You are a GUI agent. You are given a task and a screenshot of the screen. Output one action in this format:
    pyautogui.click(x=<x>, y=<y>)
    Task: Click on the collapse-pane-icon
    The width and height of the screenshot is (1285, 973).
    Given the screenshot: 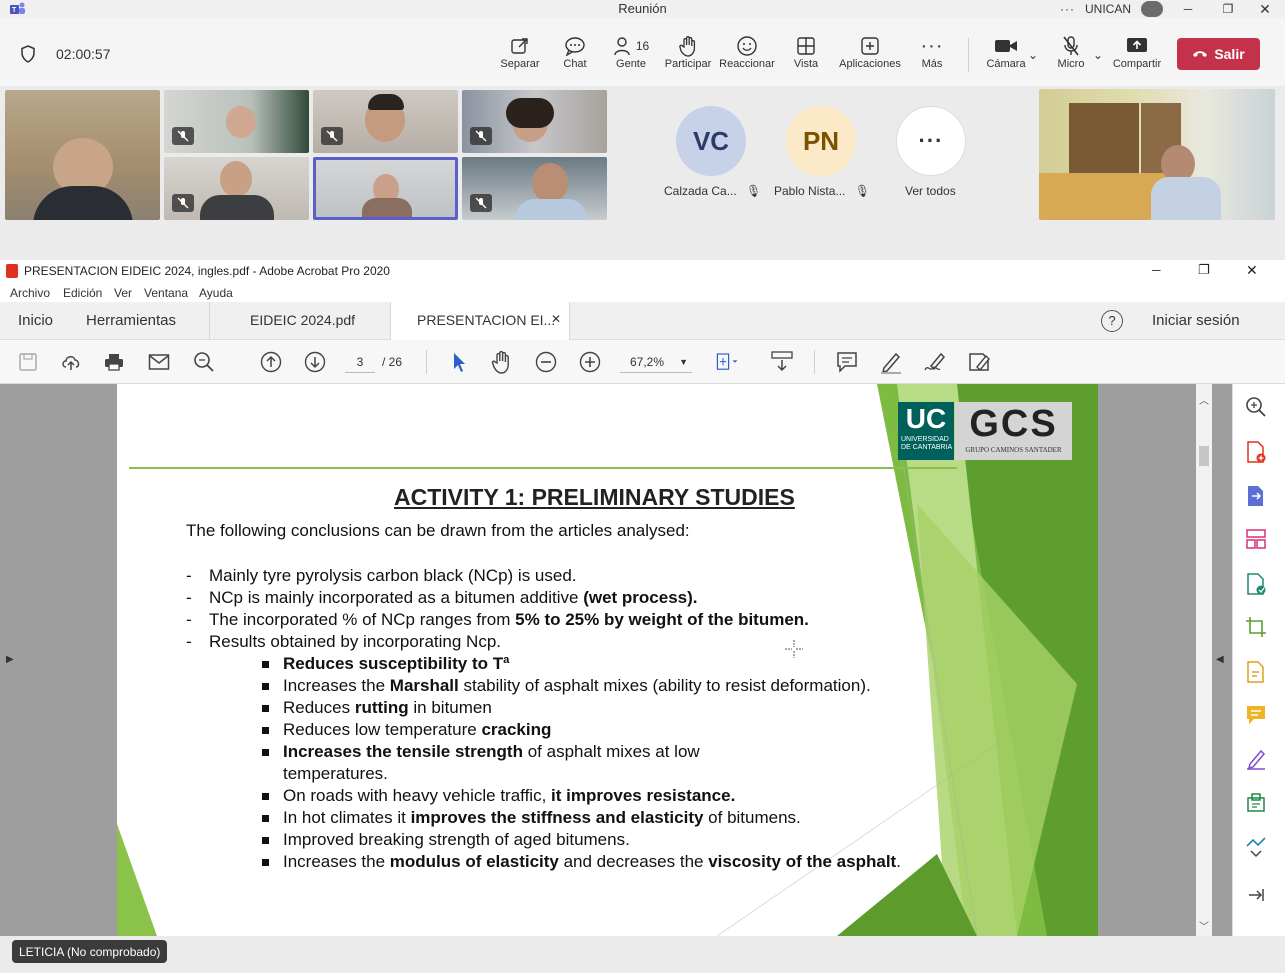 What is the action you would take?
    pyautogui.click(x=1257, y=896)
    